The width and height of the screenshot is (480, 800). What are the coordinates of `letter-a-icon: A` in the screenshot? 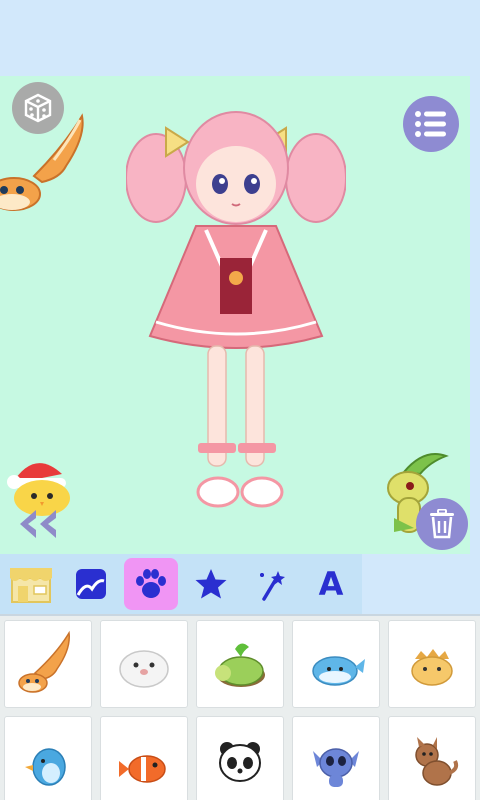 It's located at (331, 584).